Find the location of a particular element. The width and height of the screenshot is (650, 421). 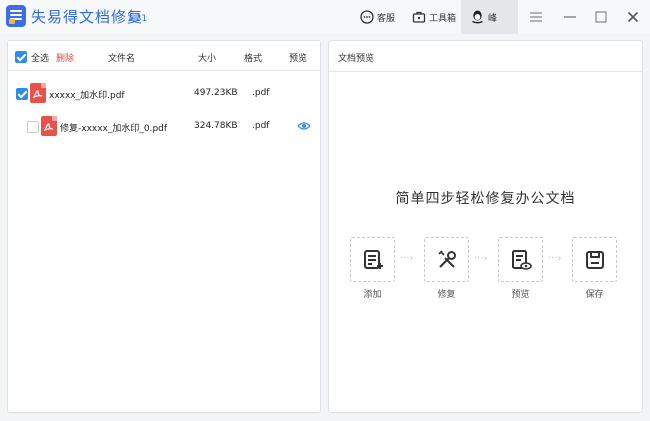

divider is located at coordinates (485, 71).